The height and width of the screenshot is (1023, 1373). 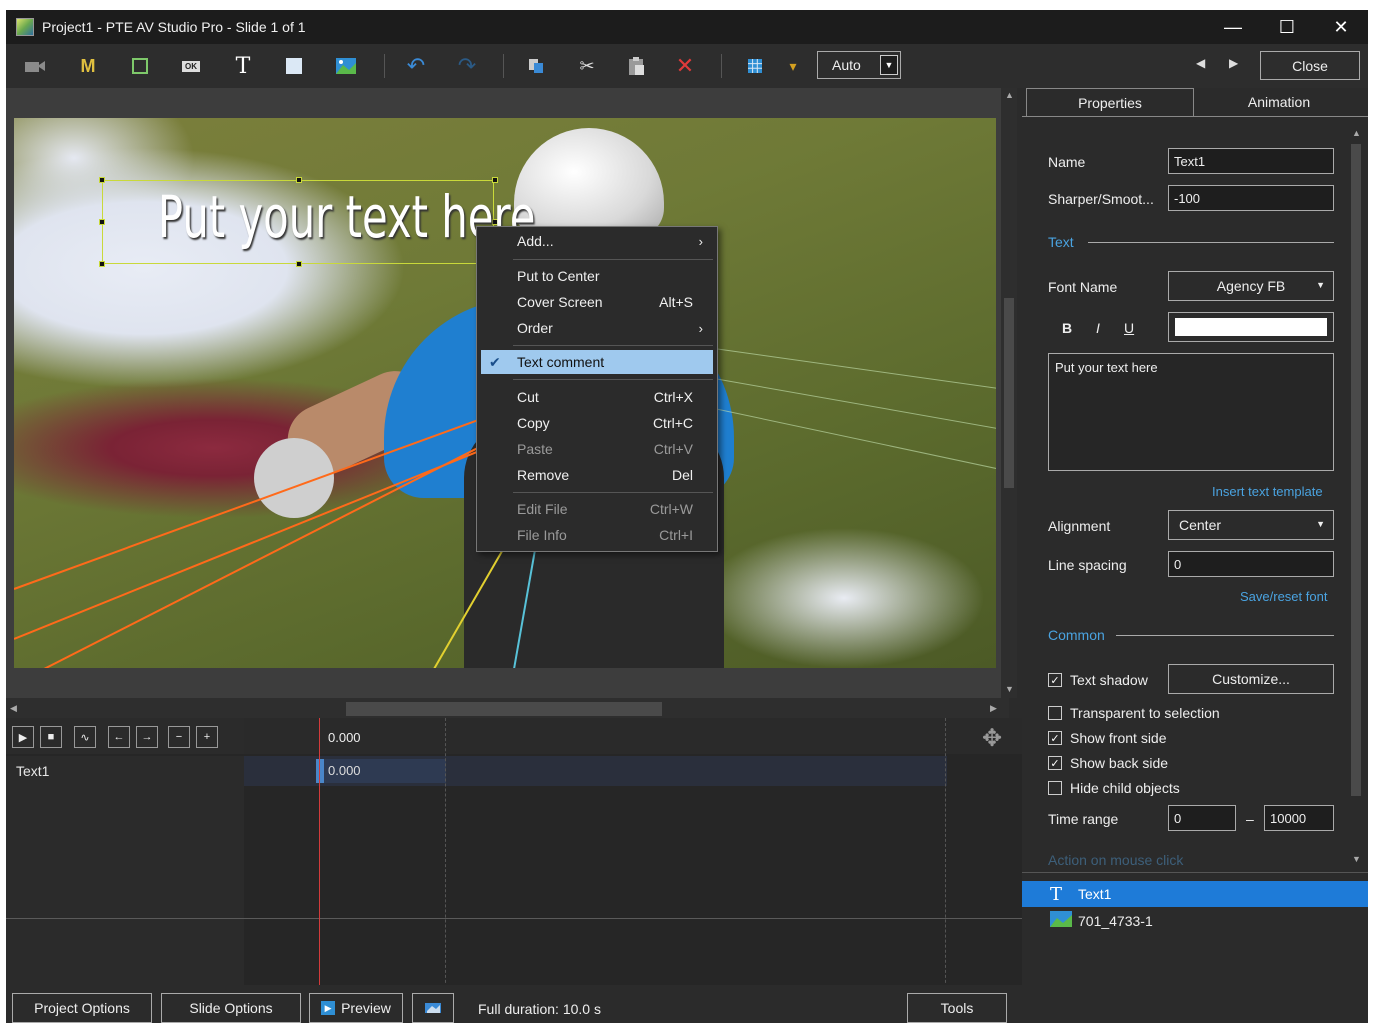 I want to click on font-color-picker, so click(x=1251, y=327).